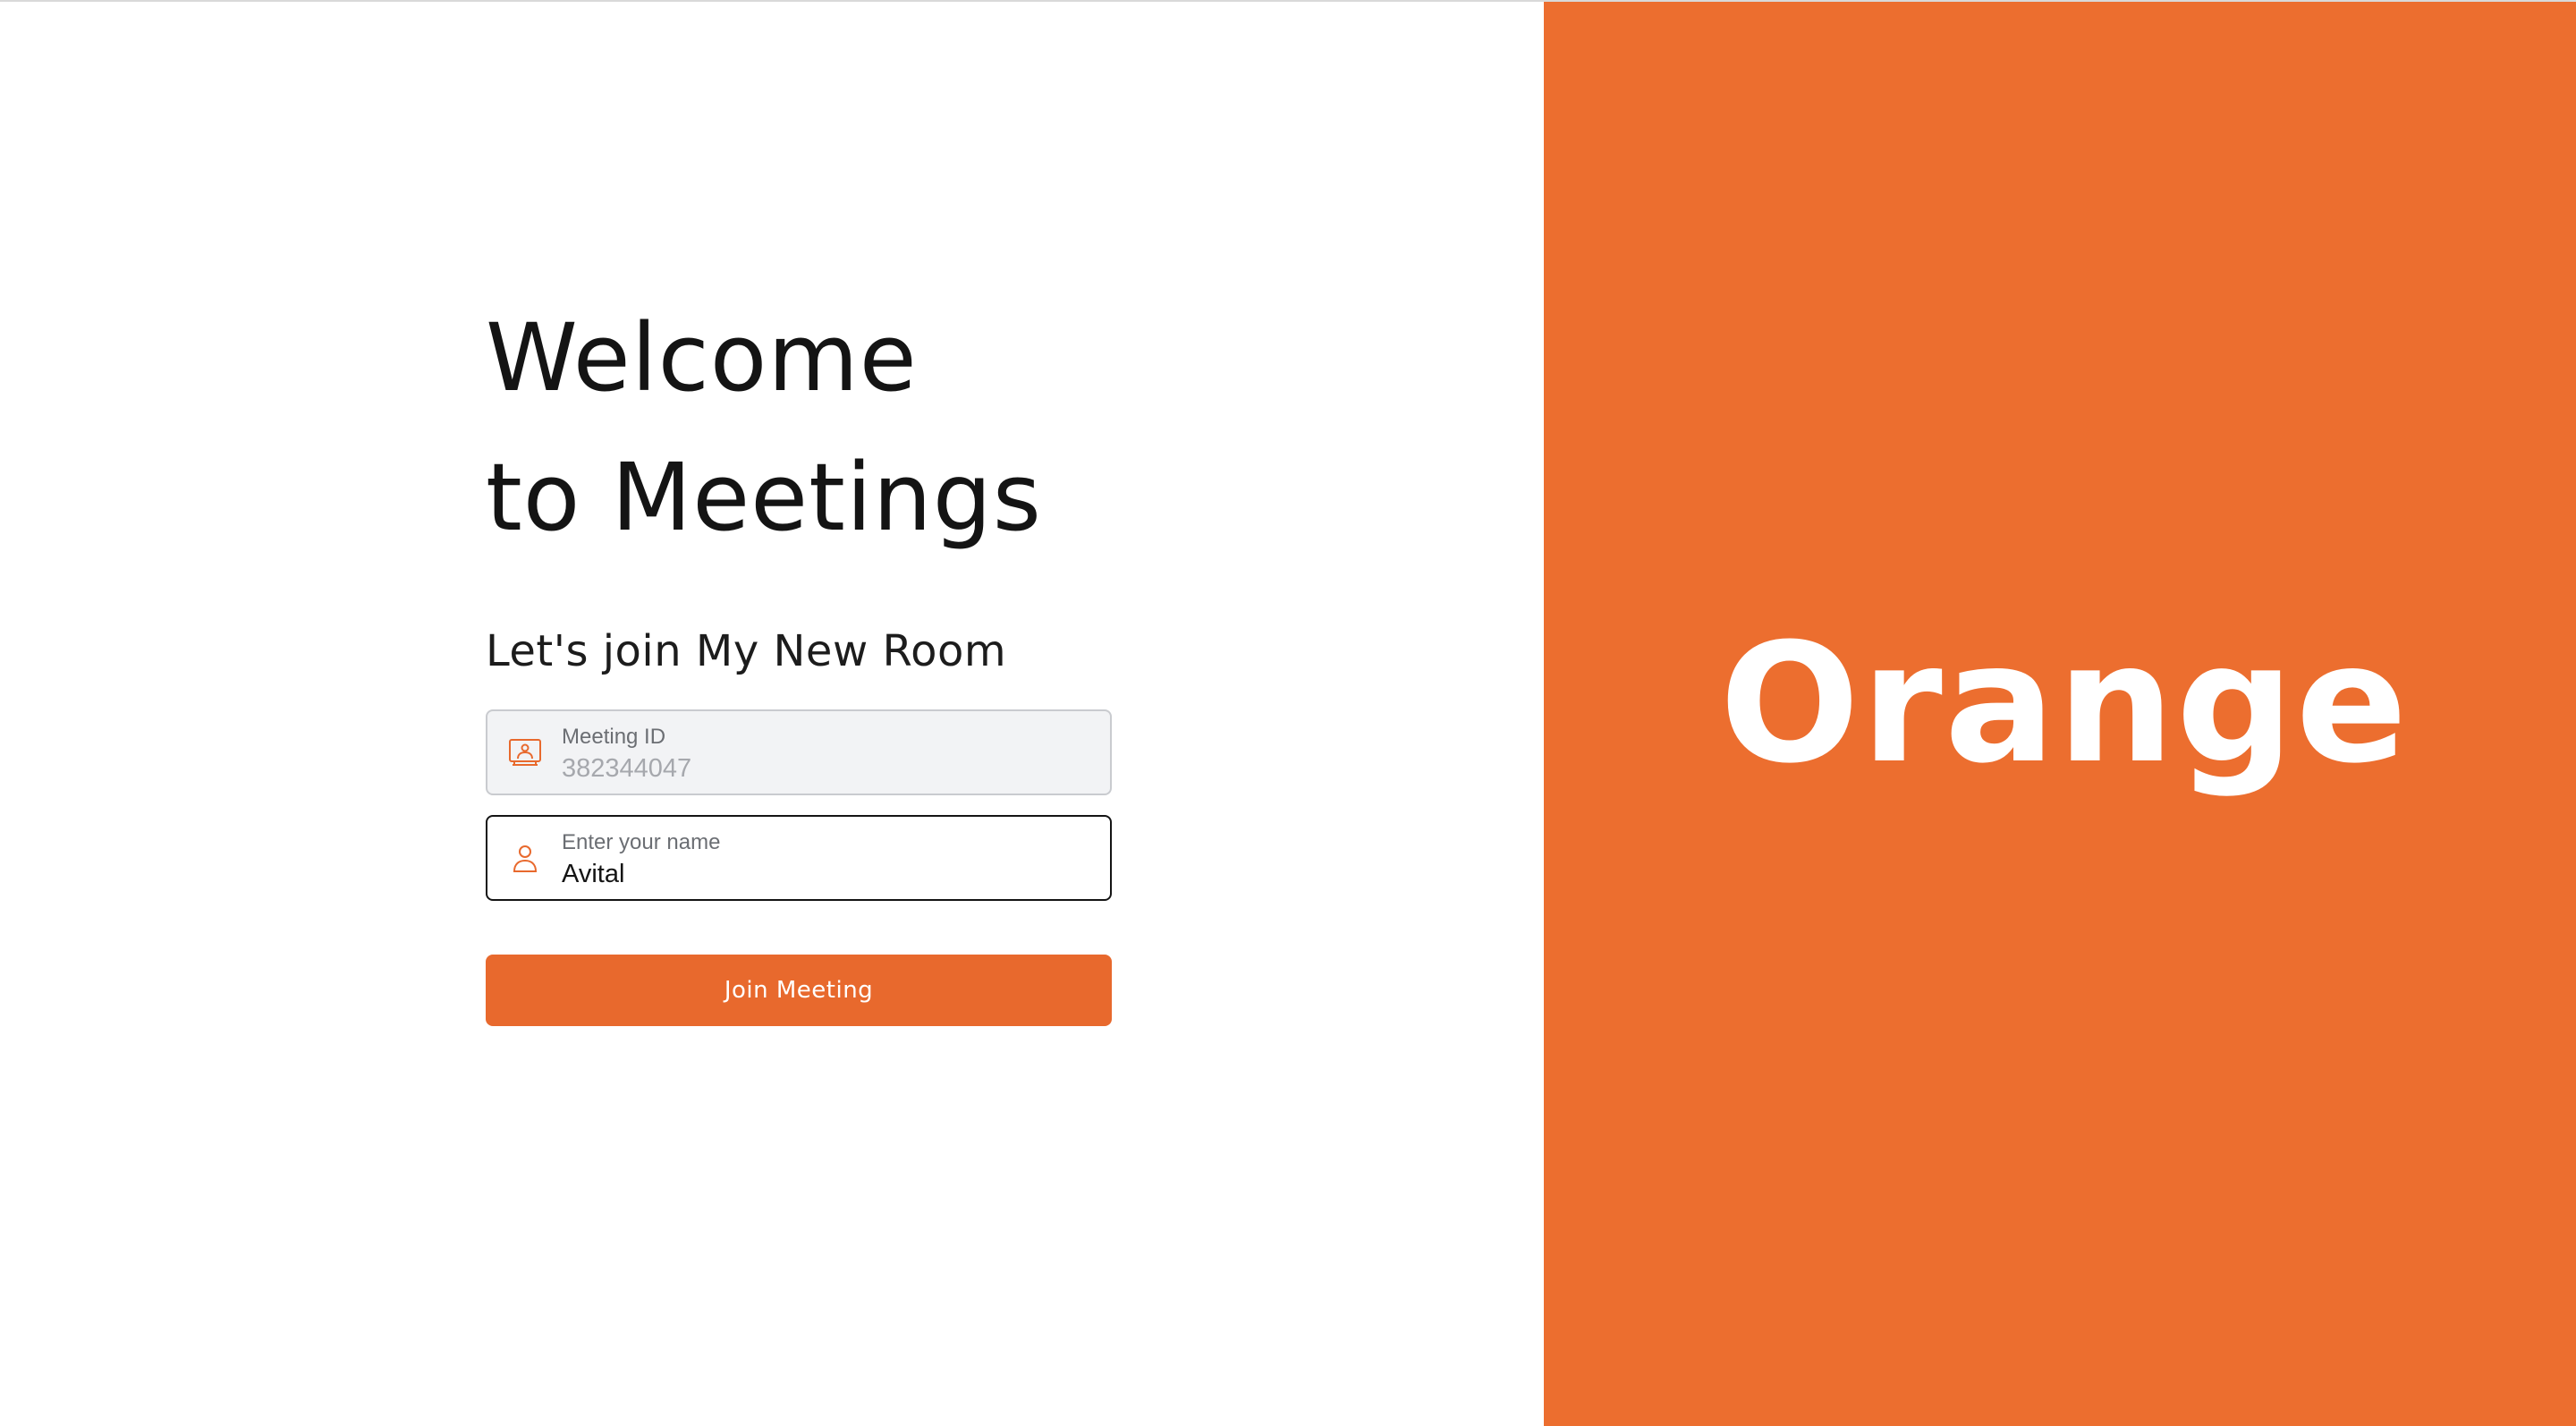 The width and height of the screenshot is (2576, 1426). I want to click on name-field: Enter your name, so click(799, 858).